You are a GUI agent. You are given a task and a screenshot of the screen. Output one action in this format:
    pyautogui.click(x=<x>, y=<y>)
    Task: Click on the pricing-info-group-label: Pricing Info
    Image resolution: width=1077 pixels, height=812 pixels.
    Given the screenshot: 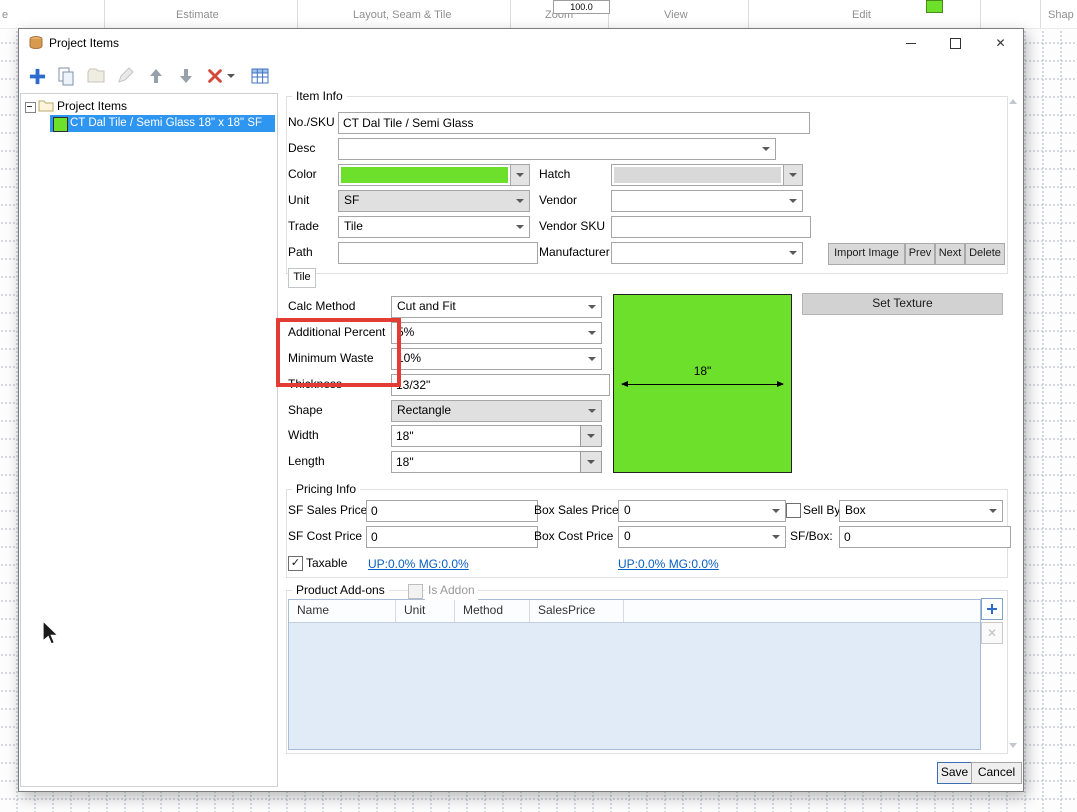 What is the action you would take?
    pyautogui.click(x=326, y=489)
    